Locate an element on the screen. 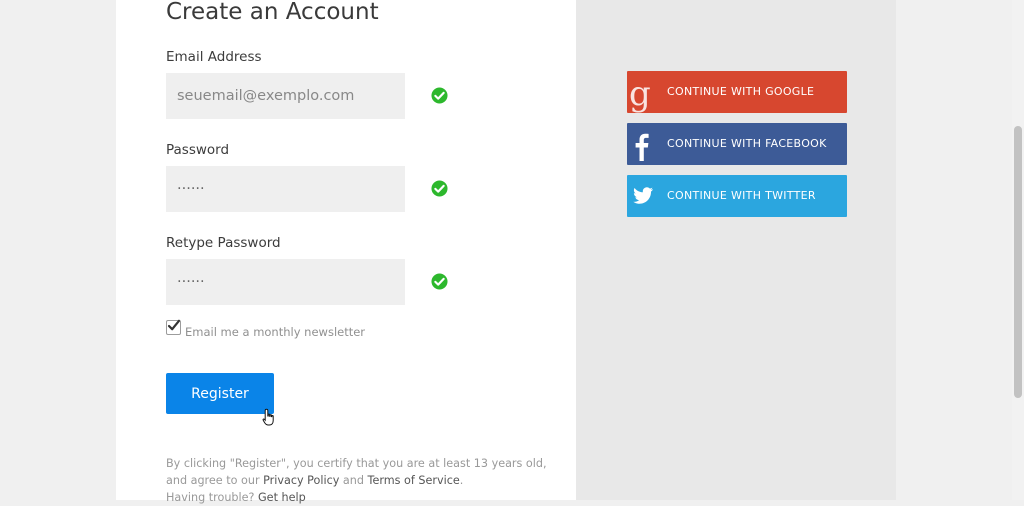  twitter-button-label: CONTINUE WITH TWITTER is located at coordinates (741, 195).